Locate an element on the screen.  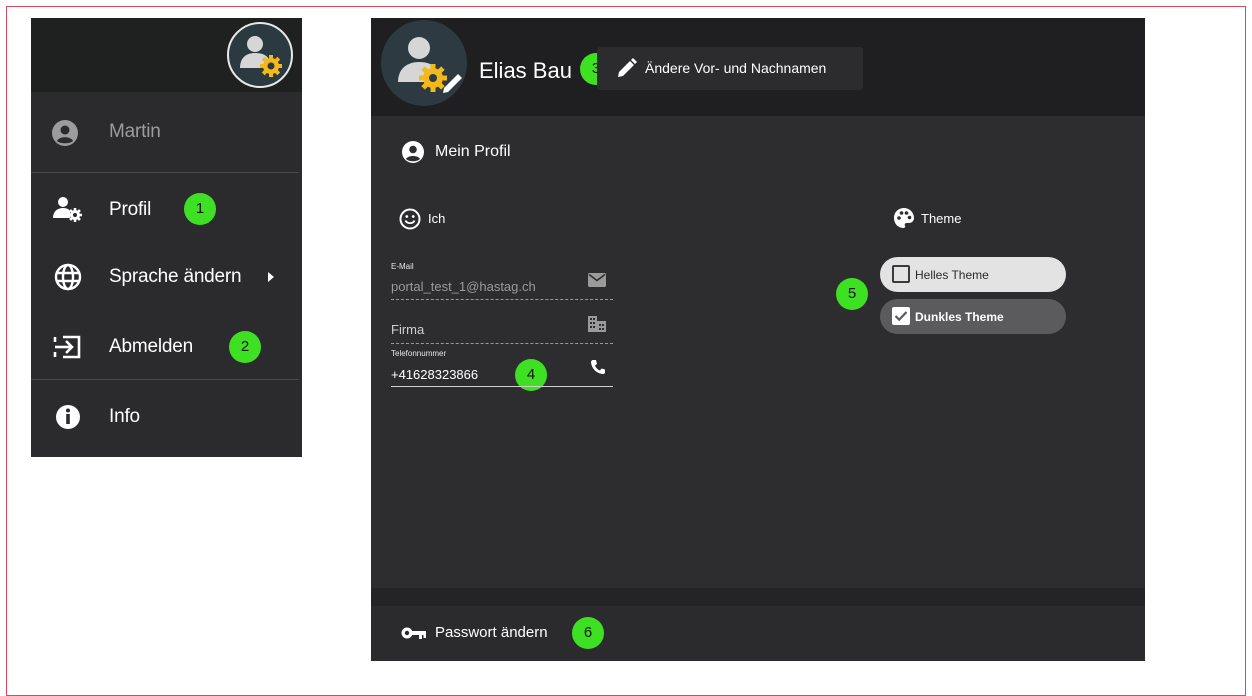
menu-header is located at coordinates (166, 55).